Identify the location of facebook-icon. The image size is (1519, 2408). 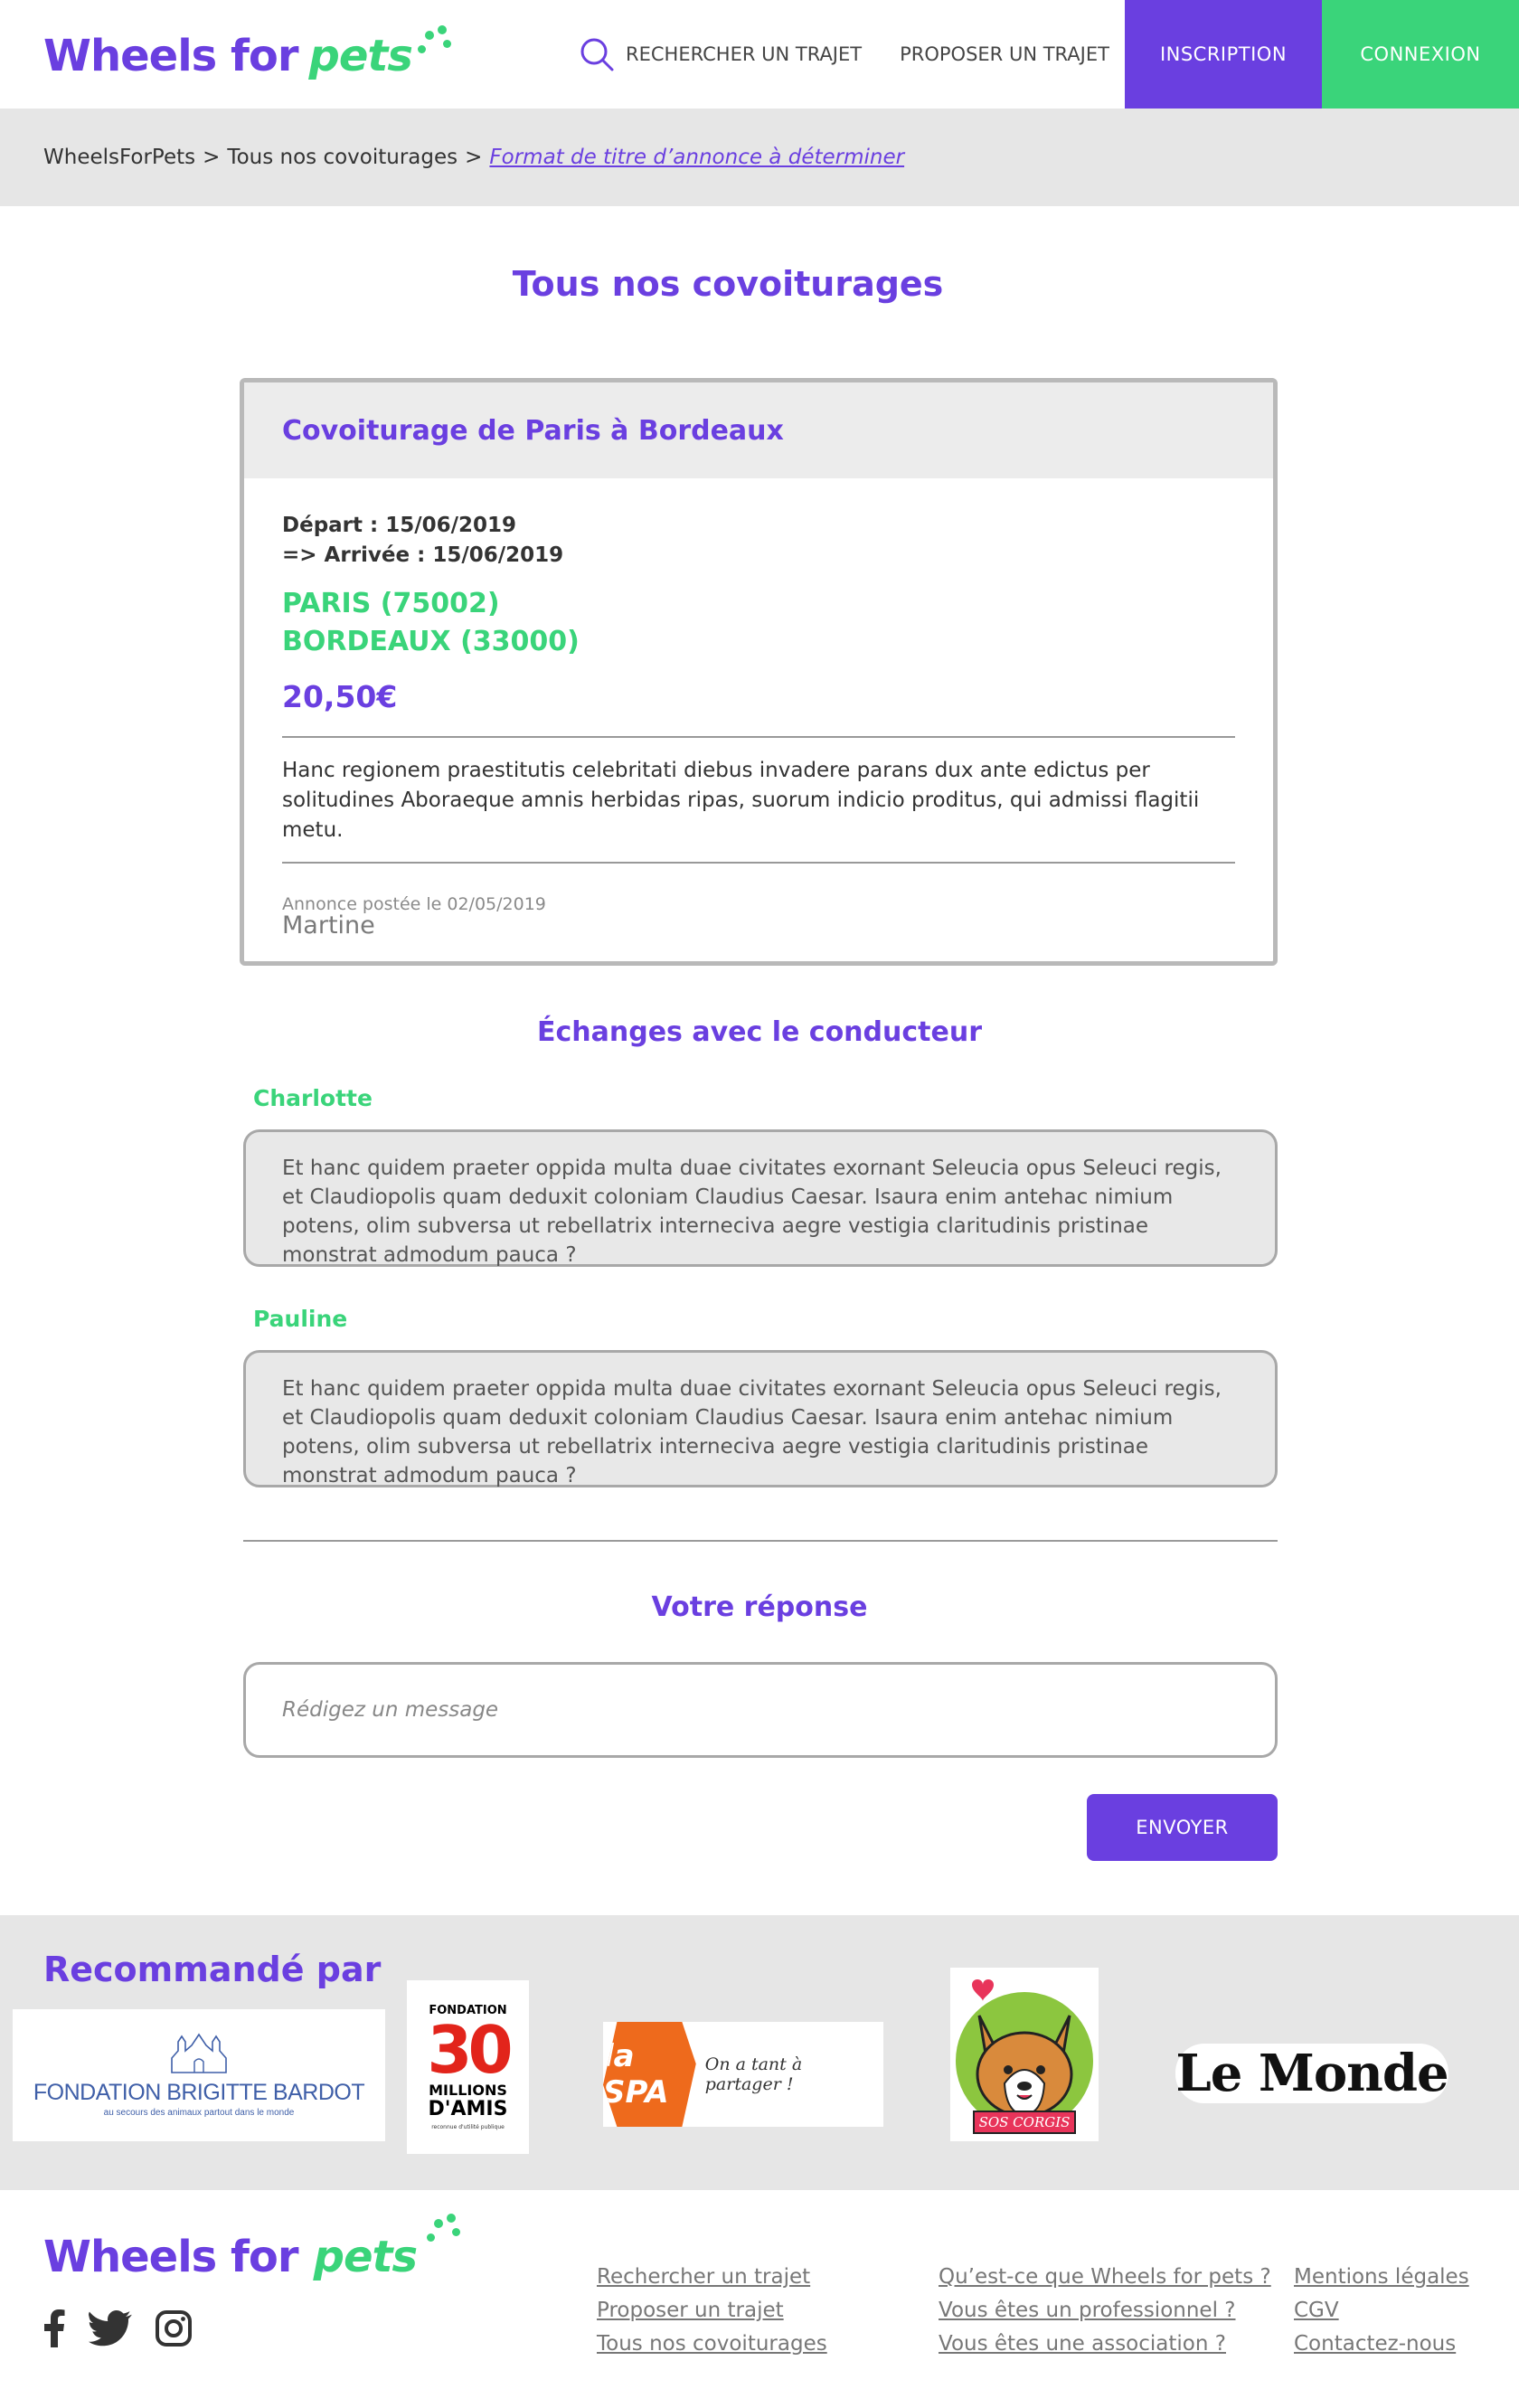
(54, 2328).